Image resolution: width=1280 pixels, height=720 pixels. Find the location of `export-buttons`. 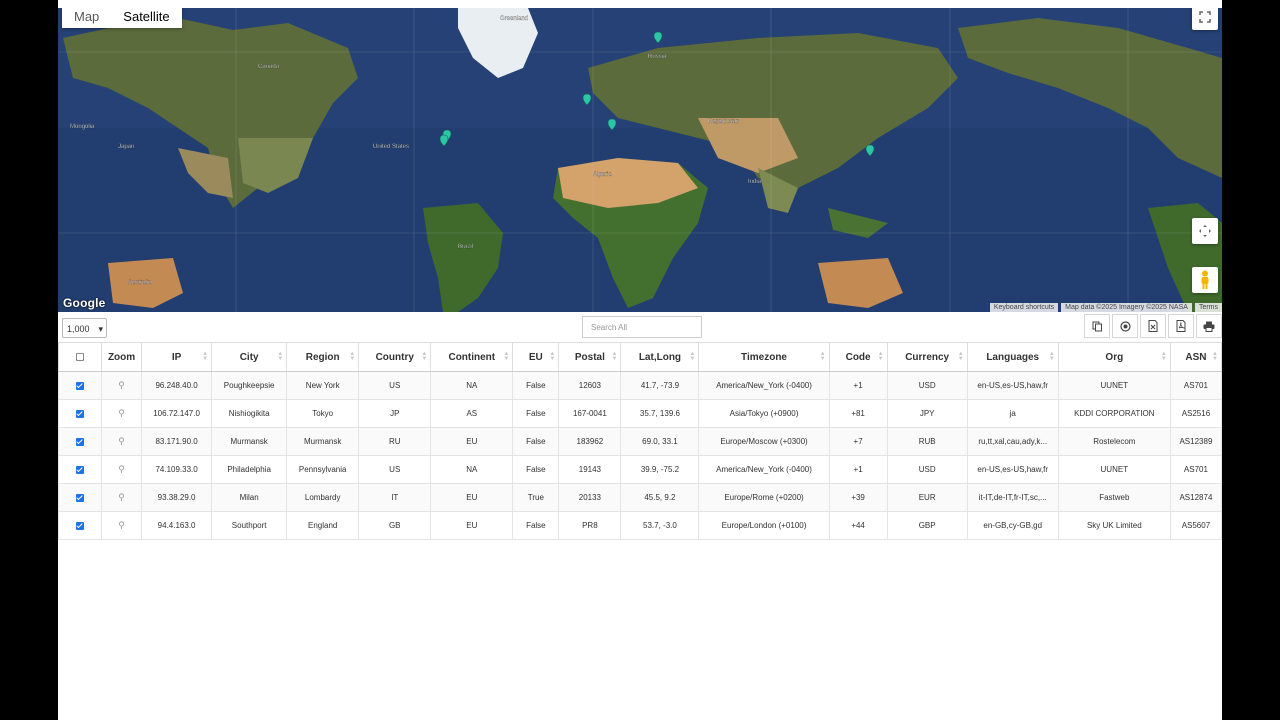

export-buttons is located at coordinates (1152, 326).